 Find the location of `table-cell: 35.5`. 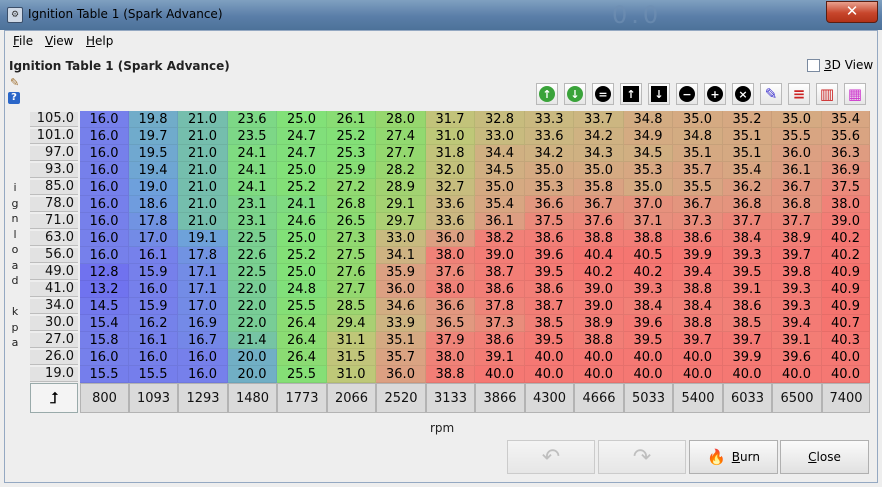

table-cell: 35.5 is located at coordinates (698, 187).